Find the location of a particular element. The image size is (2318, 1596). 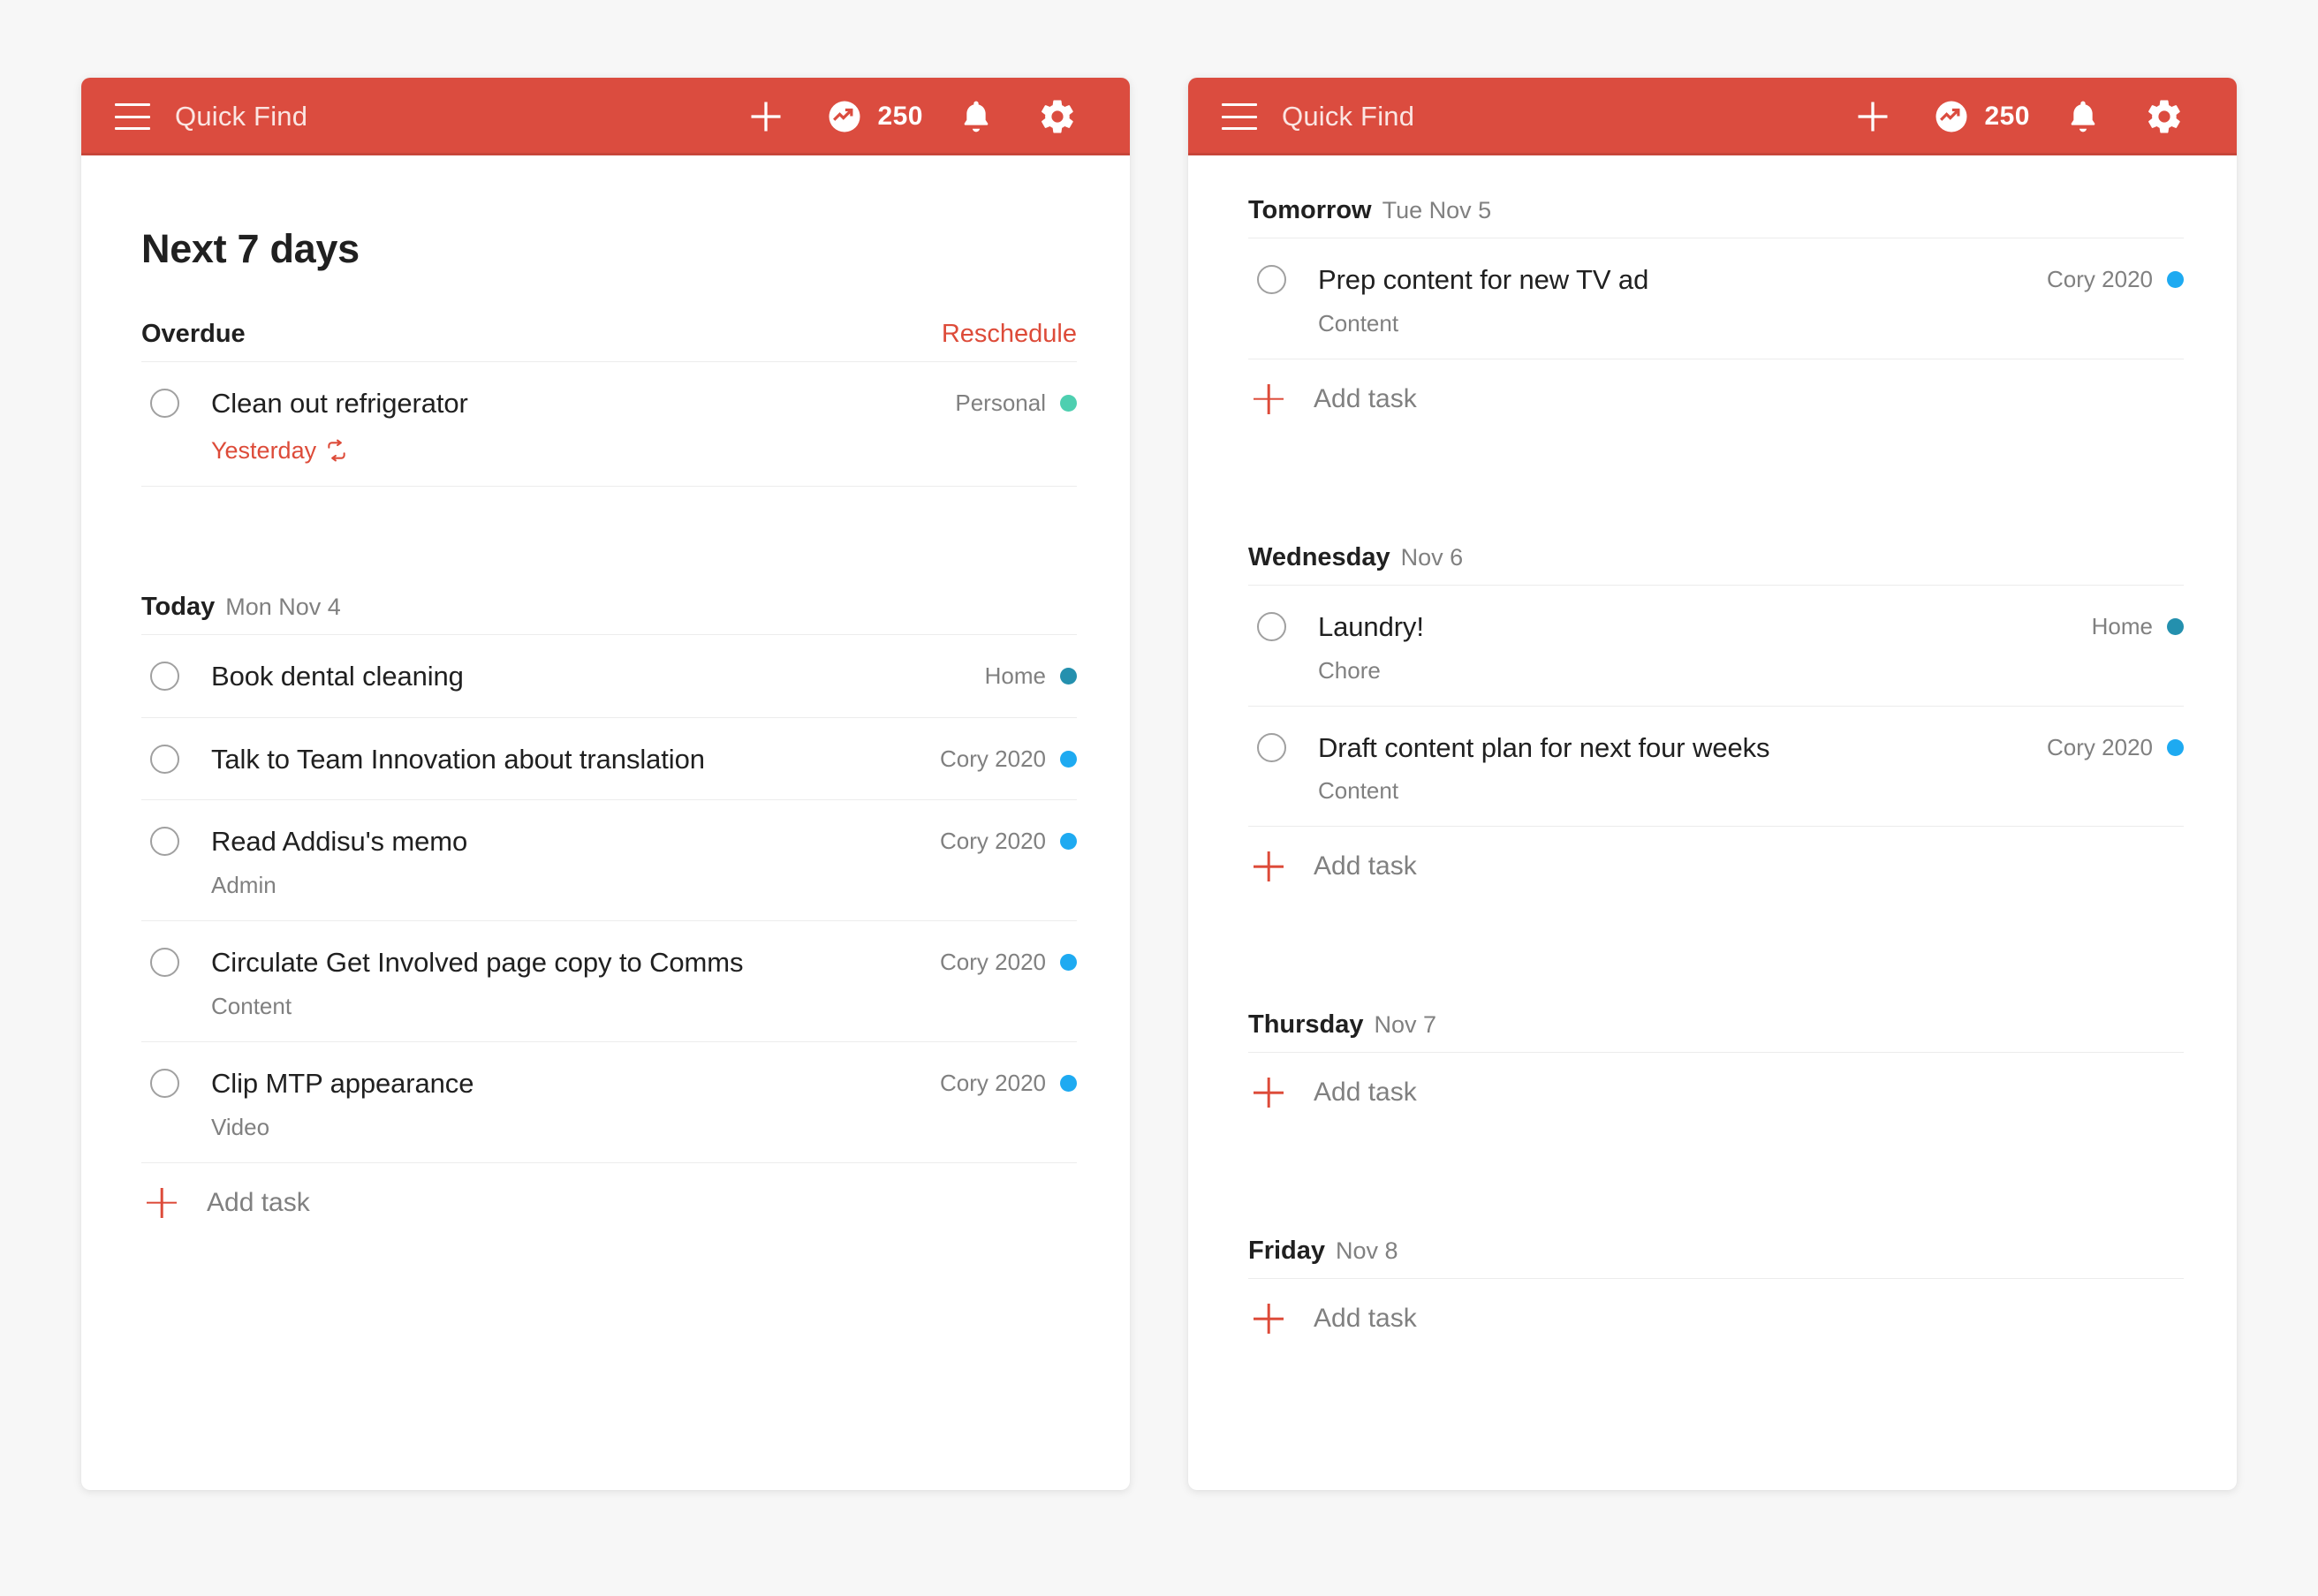

task-row: Laundry! Chore Home is located at coordinates (1716, 646).